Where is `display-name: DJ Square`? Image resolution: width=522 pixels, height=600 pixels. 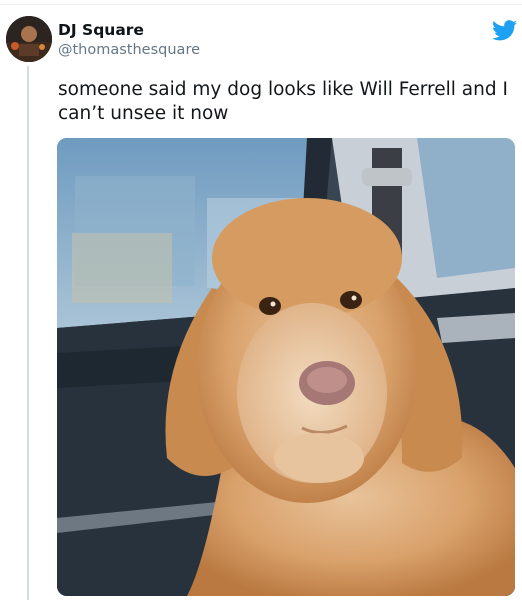 display-name: DJ Square is located at coordinates (101, 30).